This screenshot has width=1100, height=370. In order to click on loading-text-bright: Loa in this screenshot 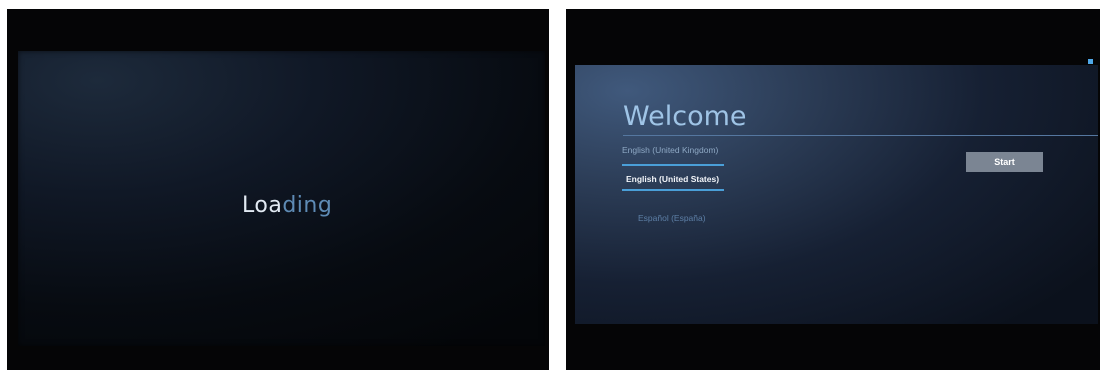, I will do `click(262, 205)`.